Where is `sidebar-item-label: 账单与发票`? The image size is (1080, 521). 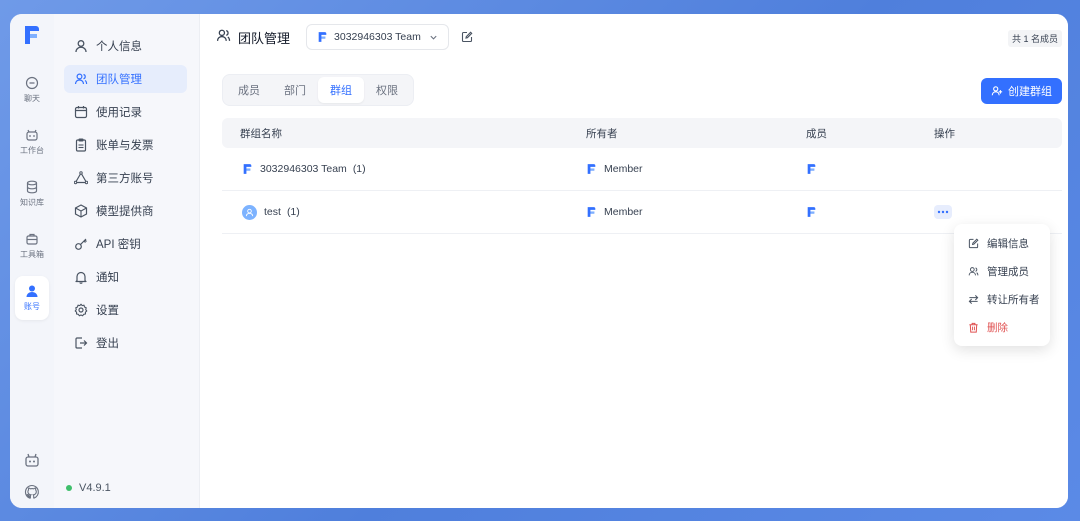 sidebar-item-label: 账单与发票 is located at coordinates (125, 146).